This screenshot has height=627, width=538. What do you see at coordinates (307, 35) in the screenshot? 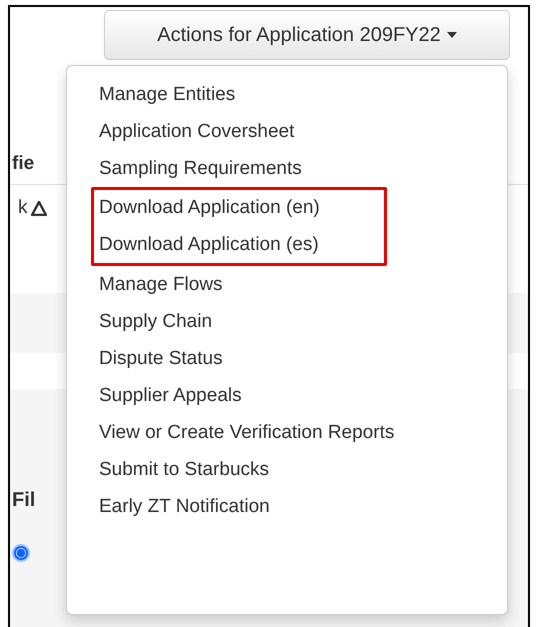
I see `actions-dropdown-button: Actions for Application 209FY22` at bounding box center [307, 35].